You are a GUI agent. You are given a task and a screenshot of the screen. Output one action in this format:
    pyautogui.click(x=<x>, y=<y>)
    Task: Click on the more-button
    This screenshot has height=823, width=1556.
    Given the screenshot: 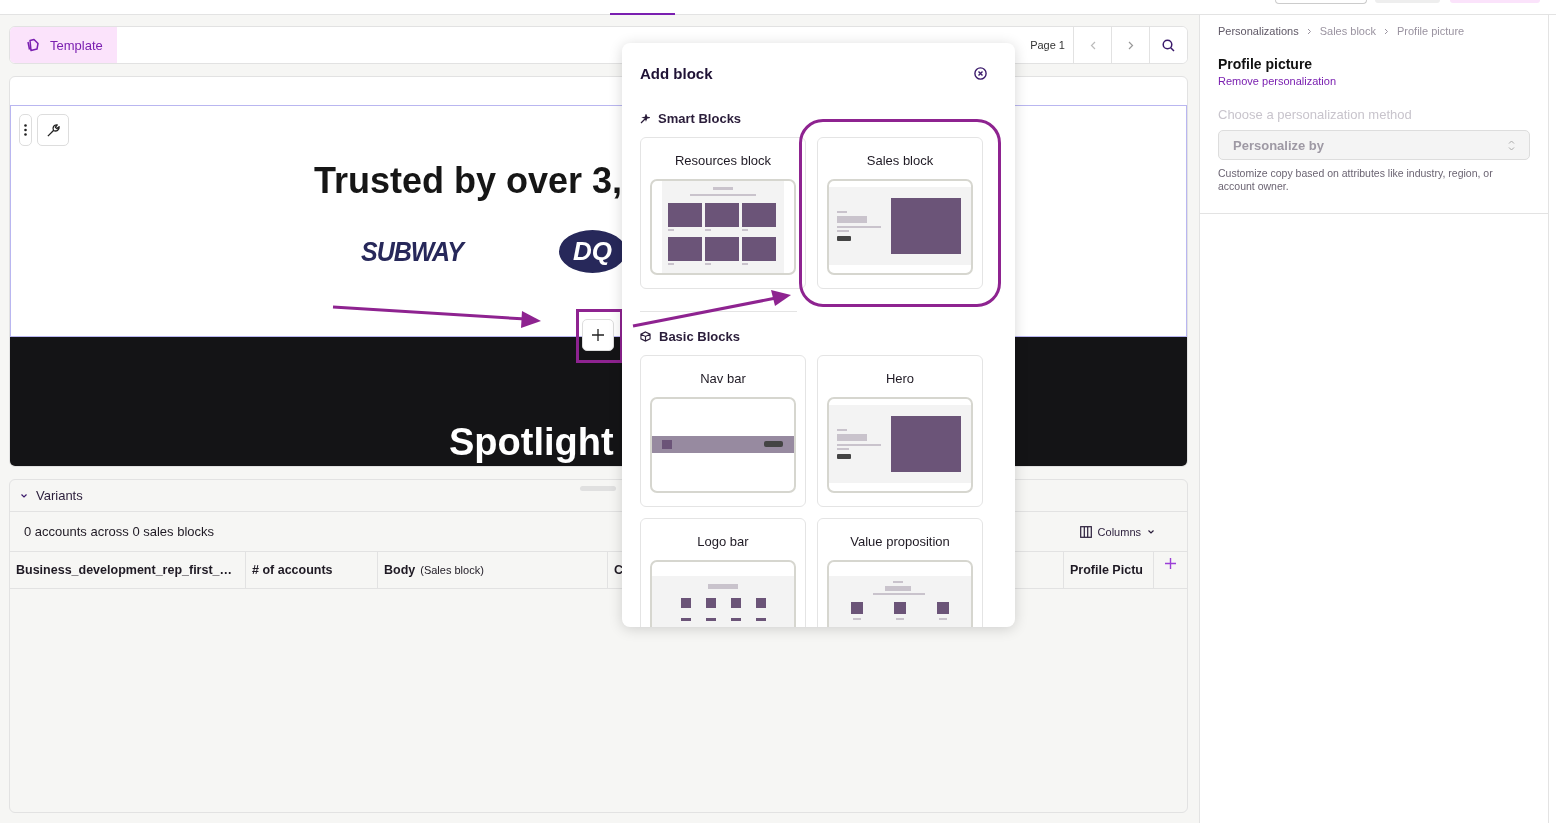 What is the action you would take?
    pyautogui.click(x=25, y=130)
    